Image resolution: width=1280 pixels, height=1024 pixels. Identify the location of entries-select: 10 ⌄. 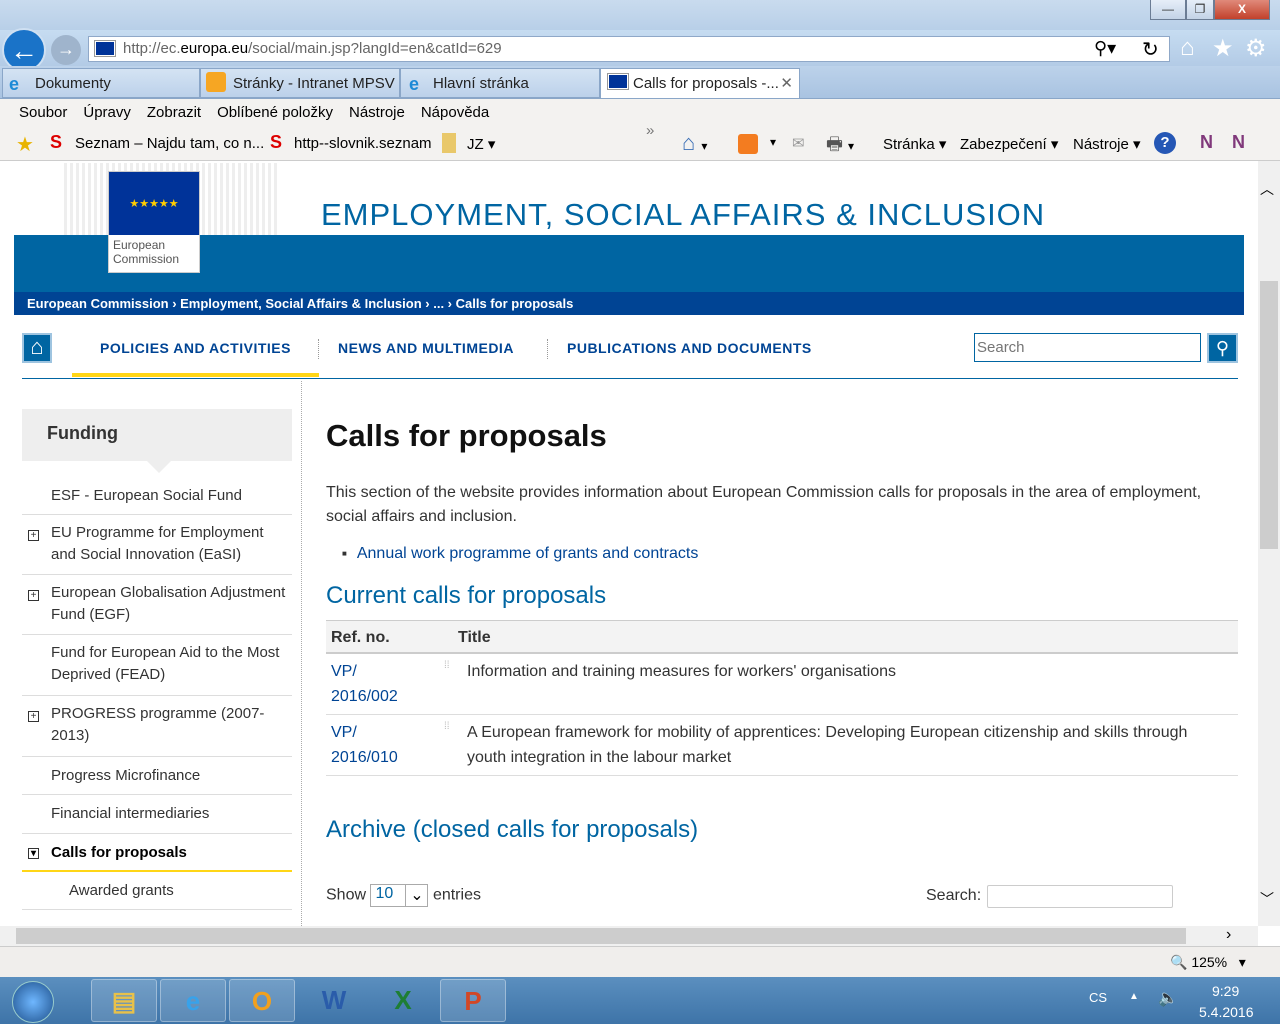
(399, 895).